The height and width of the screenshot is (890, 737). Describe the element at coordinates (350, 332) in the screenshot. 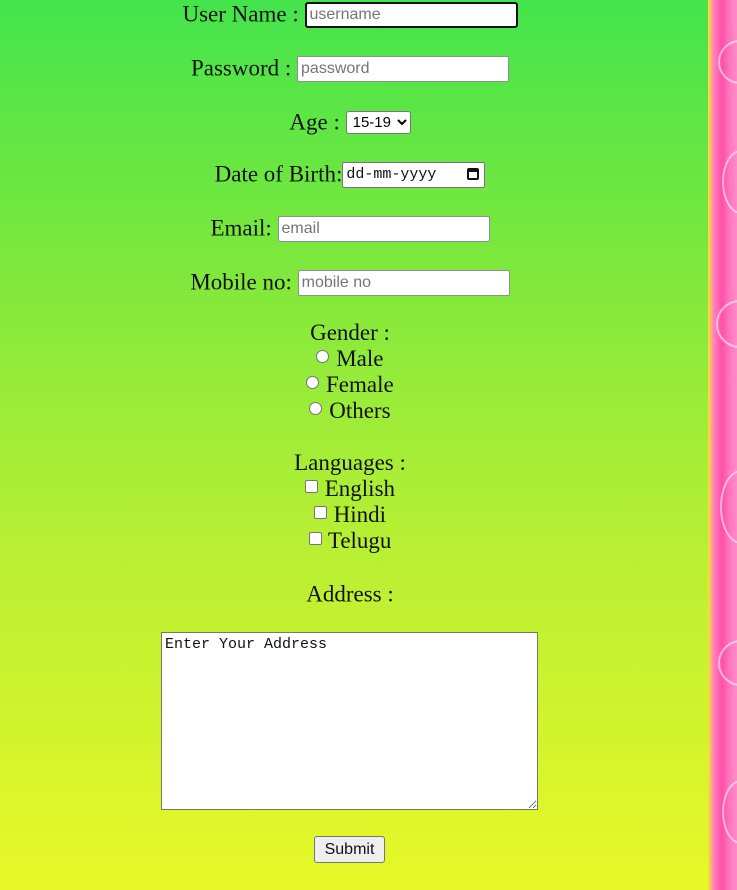

I see `gender-label: Gender :` at that location.